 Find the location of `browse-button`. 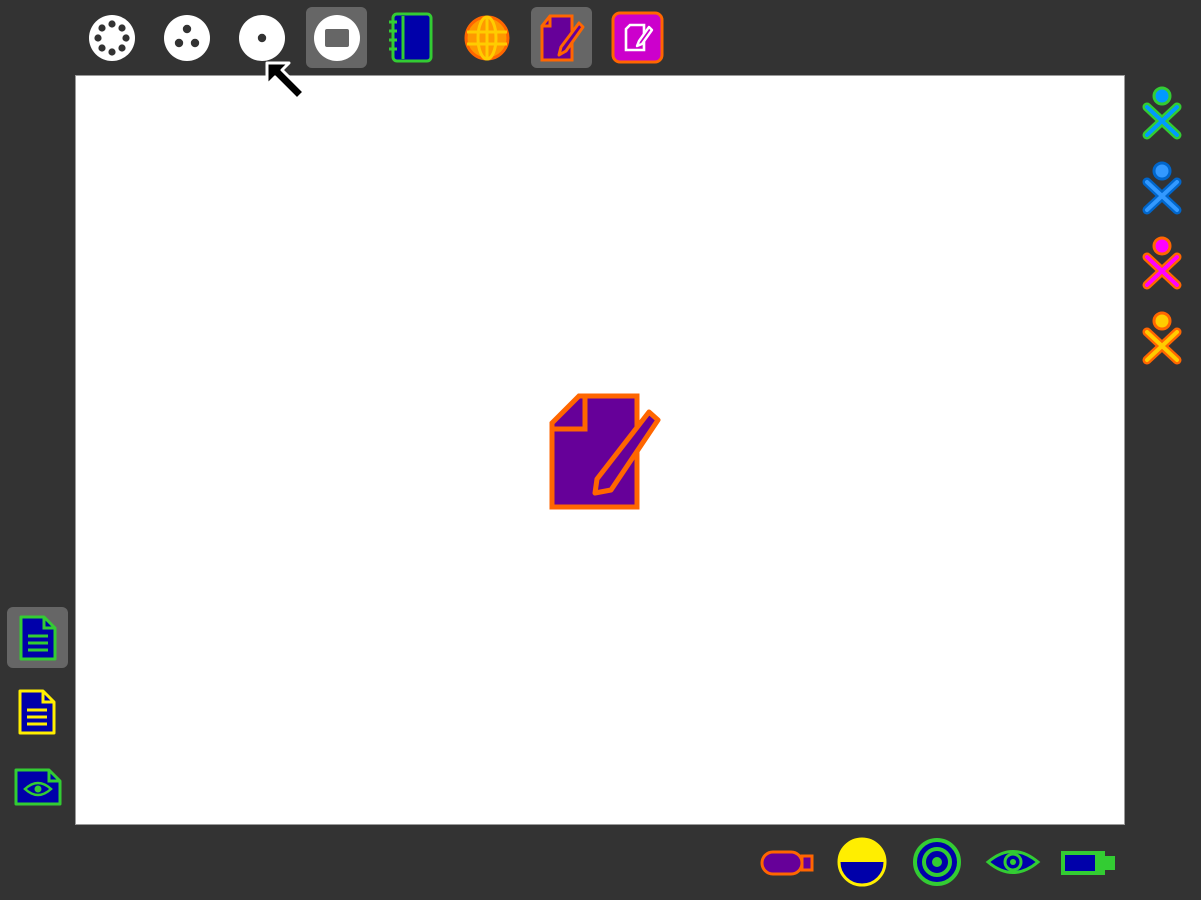

browse-button is located at coordinates (487, 38).